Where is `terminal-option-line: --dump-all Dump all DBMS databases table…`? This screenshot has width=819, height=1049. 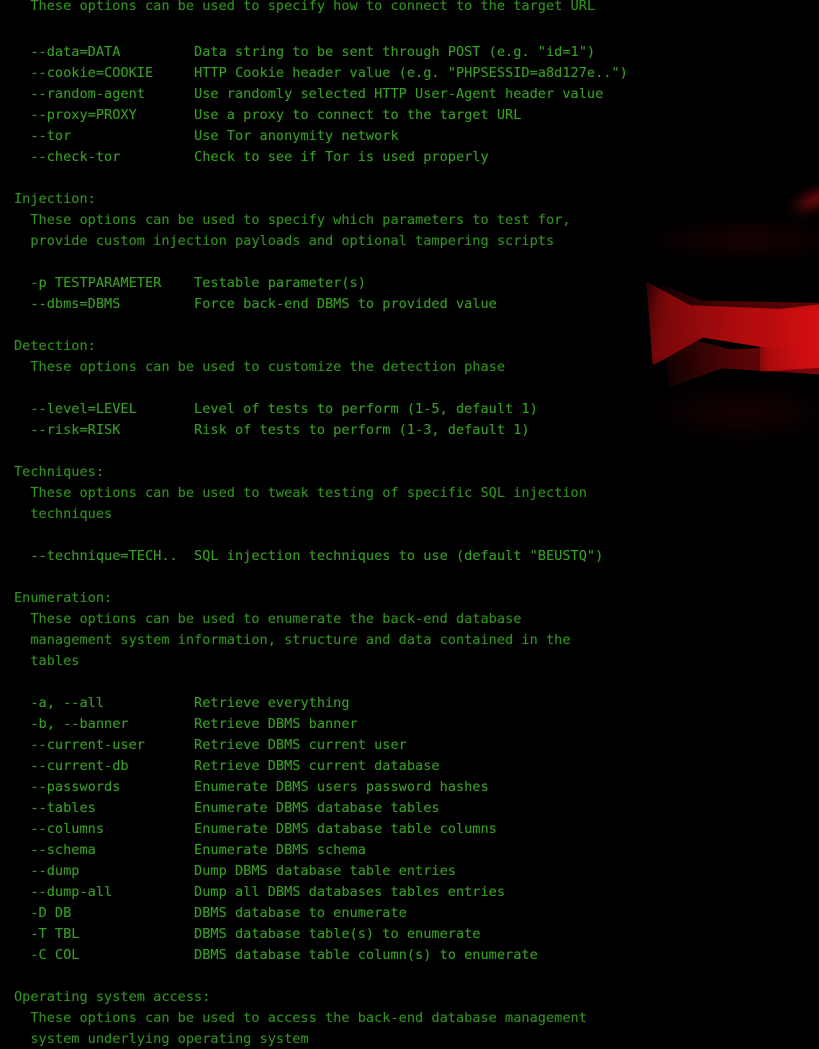
terminal-option-line: --dump-all Dump all DBMS databases table… is located at coordinates (260, 892).